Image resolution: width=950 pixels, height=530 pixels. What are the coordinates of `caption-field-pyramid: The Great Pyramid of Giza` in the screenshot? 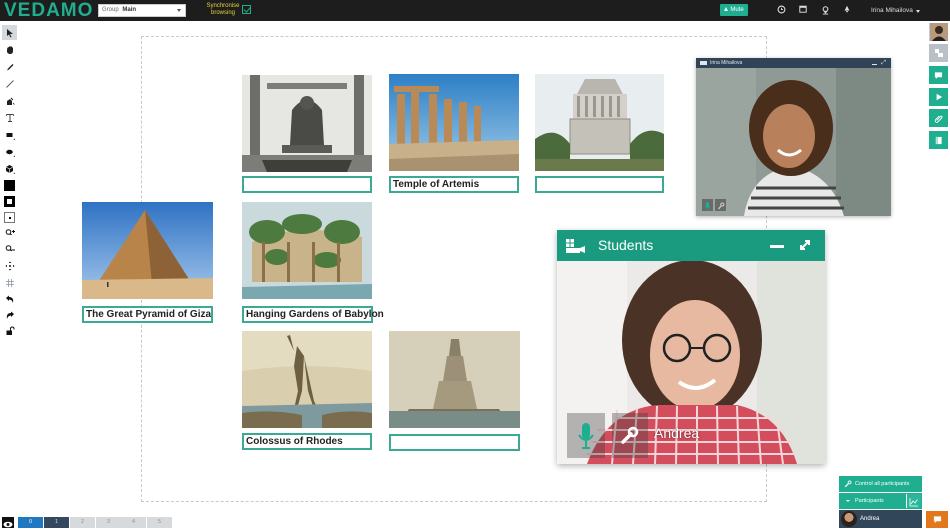 It's located at (147, 314).